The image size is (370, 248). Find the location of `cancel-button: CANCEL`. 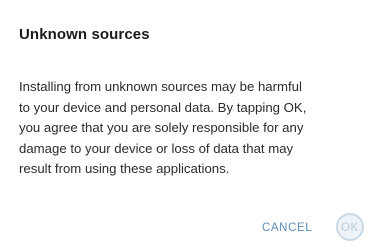

cancel-button: CANCEL is located at coordinates (287, 228).